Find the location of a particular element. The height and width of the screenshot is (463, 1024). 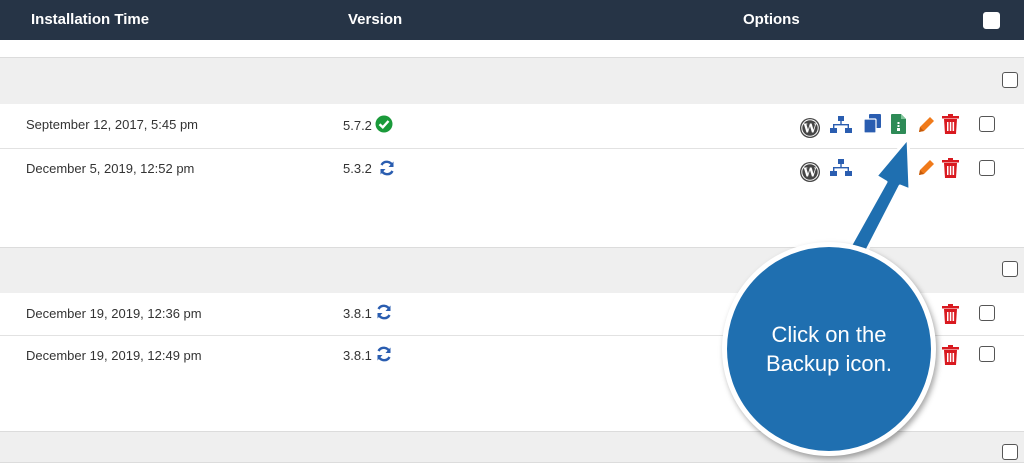

installation-time: December 5, 2019, 12:52 pm is located at coordinates (110, 168).